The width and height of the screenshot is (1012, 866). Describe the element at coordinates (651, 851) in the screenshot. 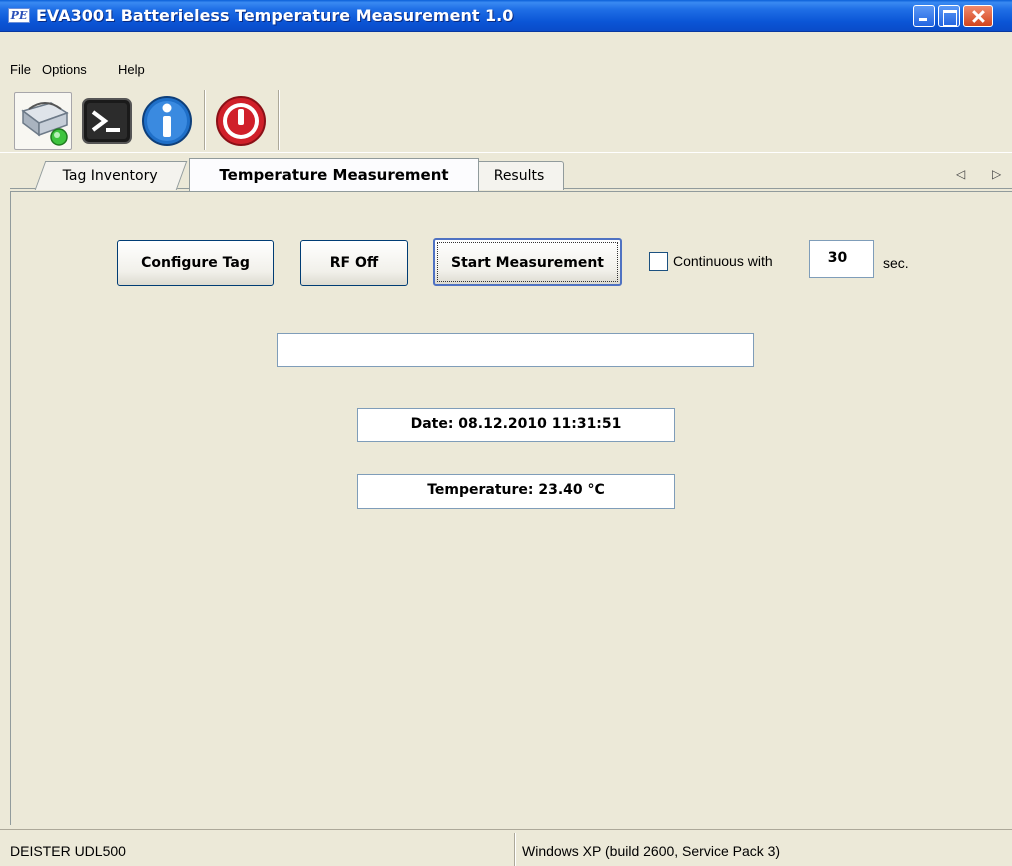

I see `os-status: Windows XP (build 2600, Service Pack 3)` at that location.